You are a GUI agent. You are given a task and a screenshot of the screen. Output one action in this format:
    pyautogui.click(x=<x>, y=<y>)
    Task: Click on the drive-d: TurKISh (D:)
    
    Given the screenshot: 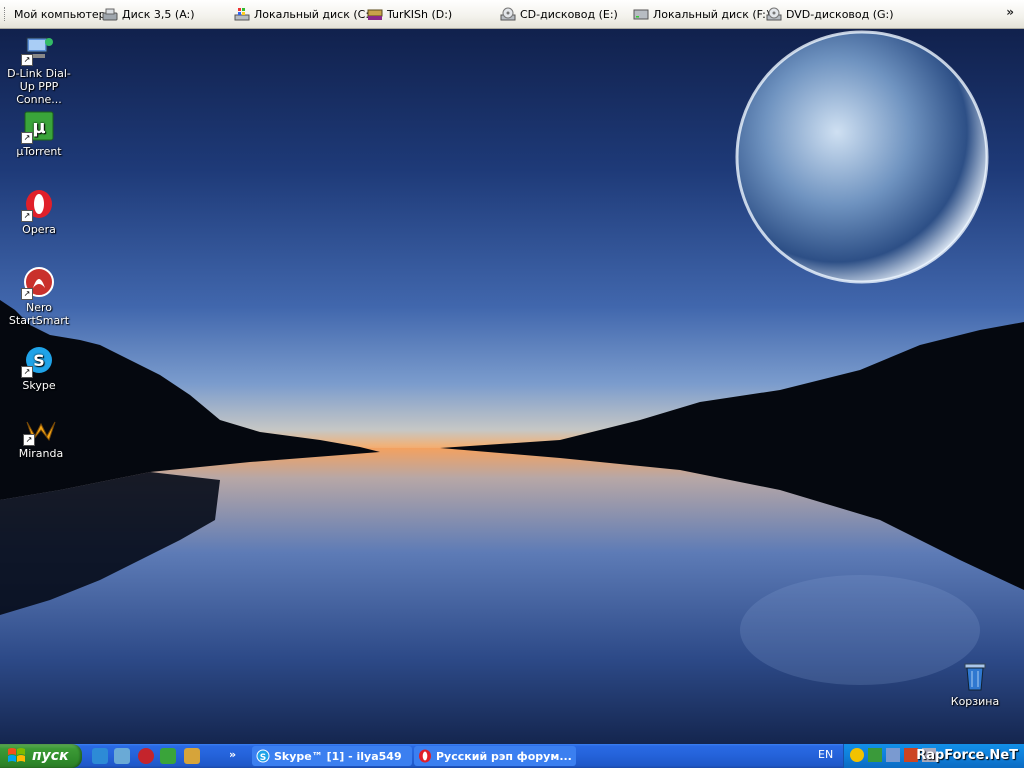 What is the action you would take?
    pyautogui.click(x=409, y=14)
    